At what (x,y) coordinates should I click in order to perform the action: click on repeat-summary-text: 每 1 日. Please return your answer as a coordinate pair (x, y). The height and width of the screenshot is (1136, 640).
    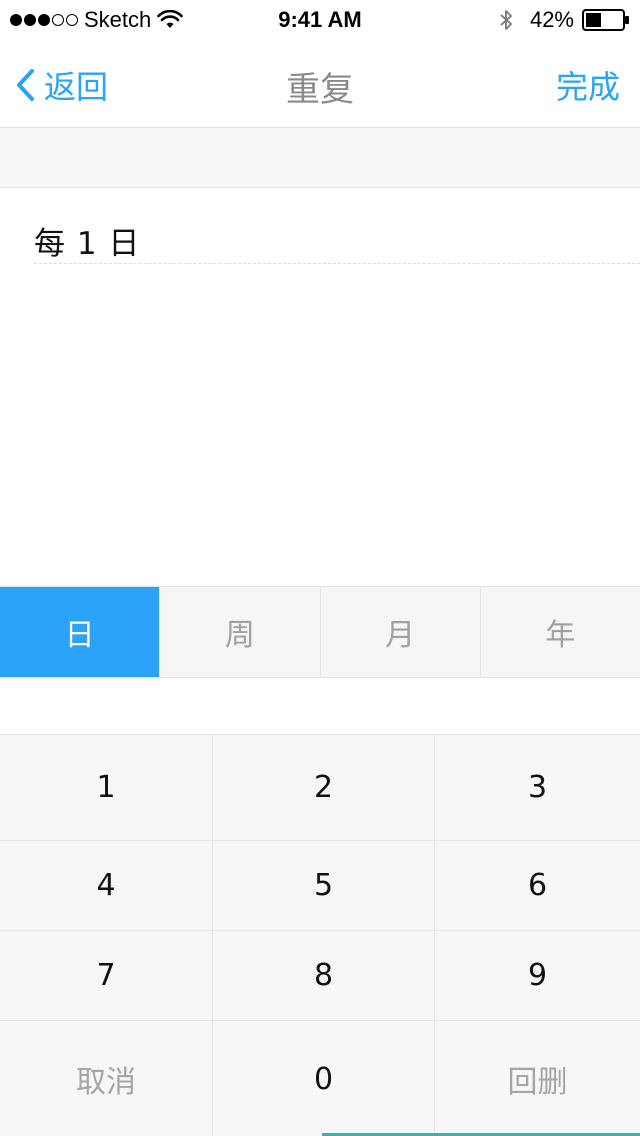
    Looking at the image, I should click on (87, 244).